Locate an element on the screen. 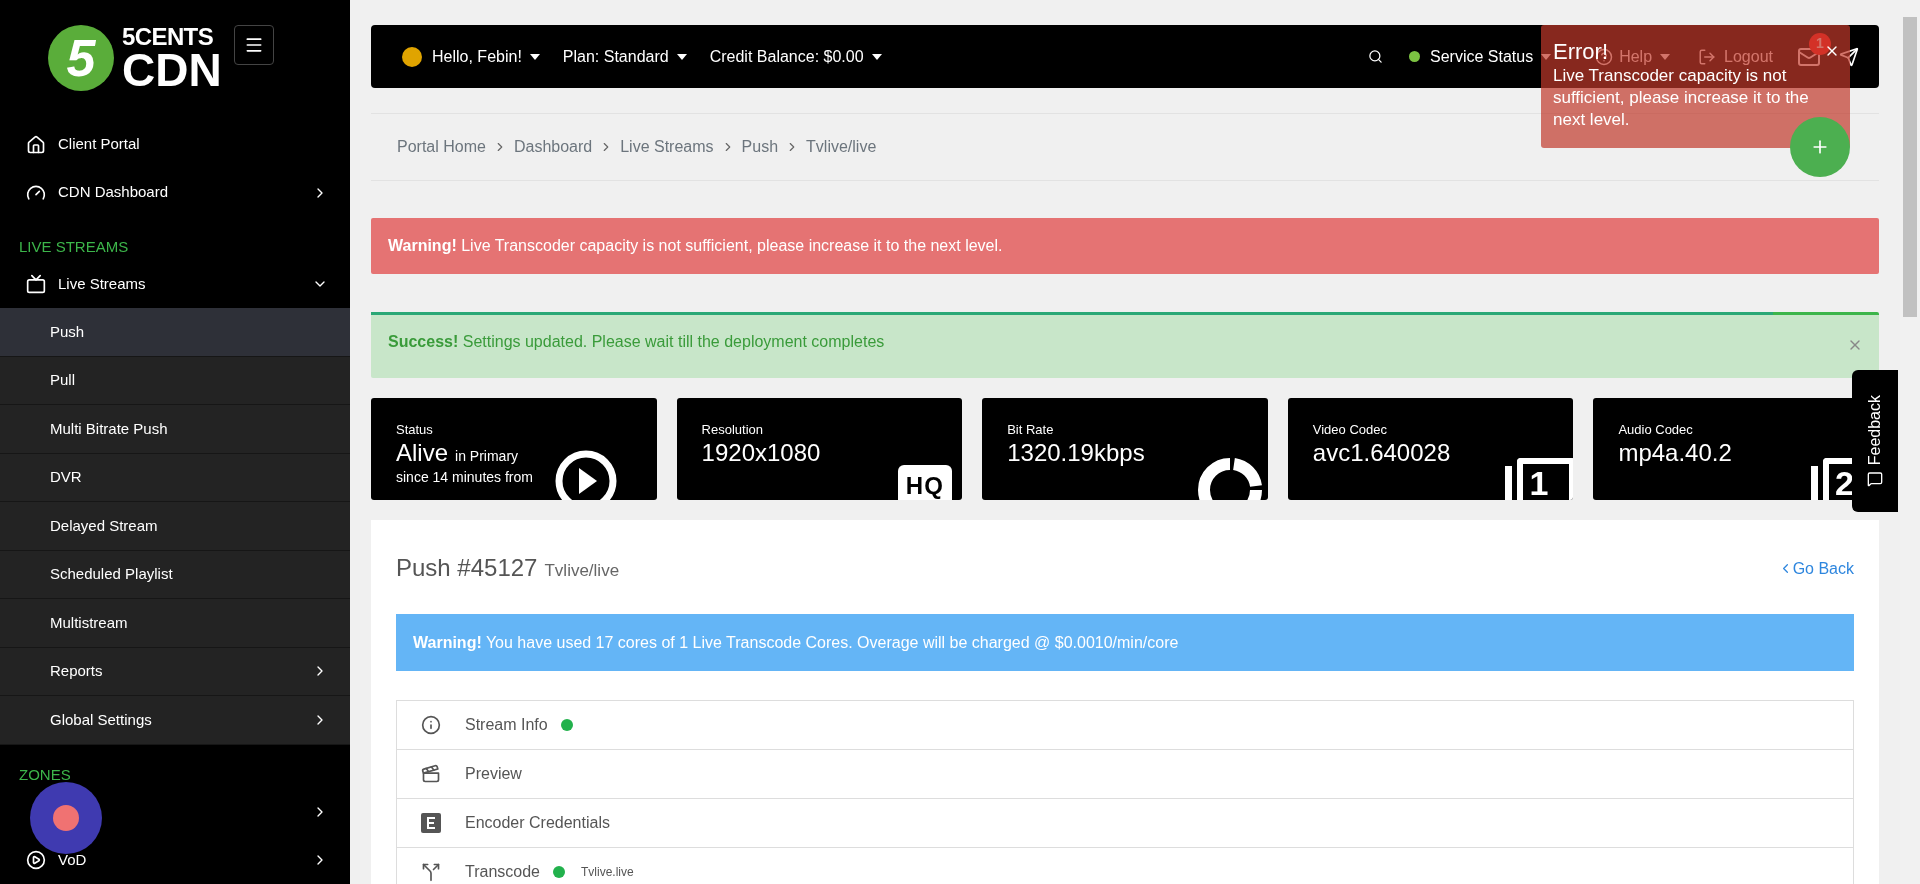 Image resolution: width=1920 pixels, height=884 pixels. submenu-item: Multistream is located at coordinates (175, 623).